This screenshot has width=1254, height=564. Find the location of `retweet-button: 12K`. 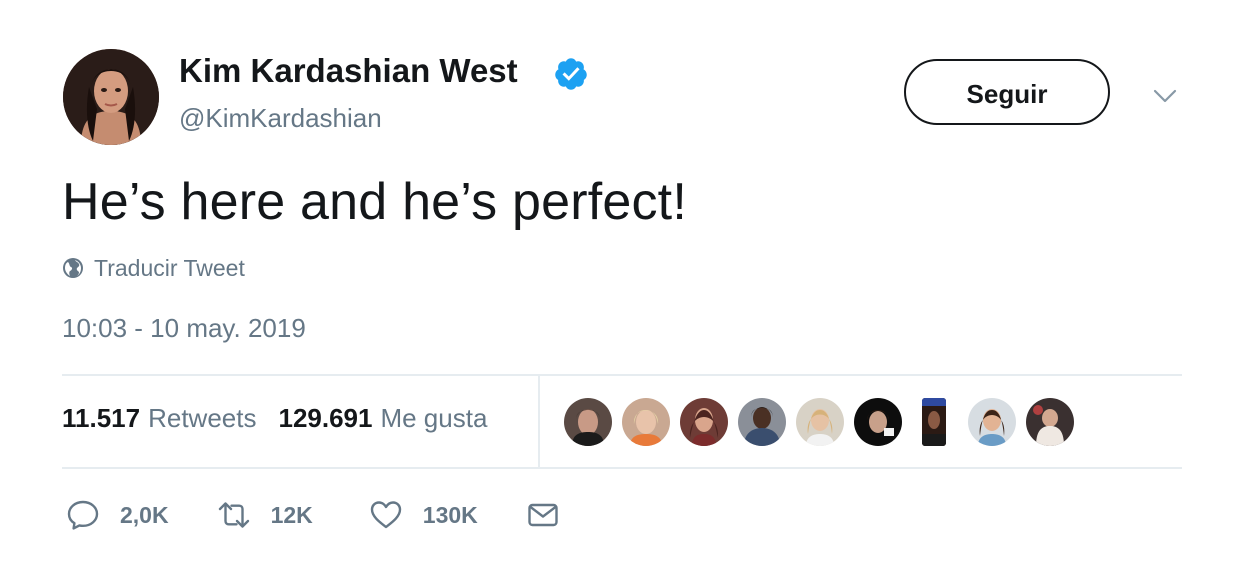

retweet-button: 12K is located at coordinates (265, 515).